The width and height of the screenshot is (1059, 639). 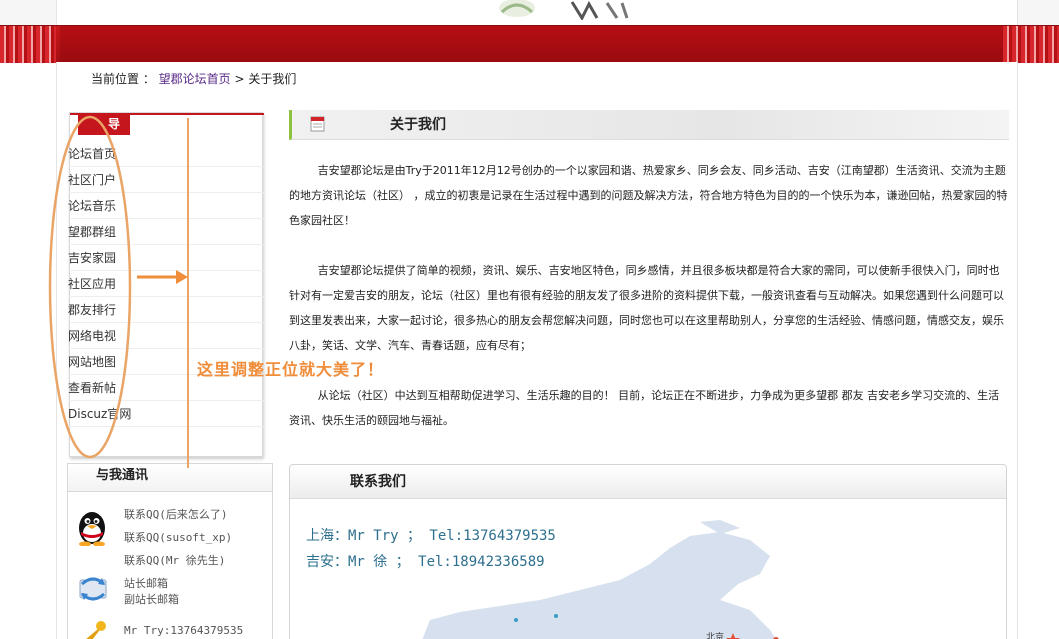 What do you see at coordinates (536, 44) in the screenshot?
I see `red-banner-inner` at bounding box center [536, 44].